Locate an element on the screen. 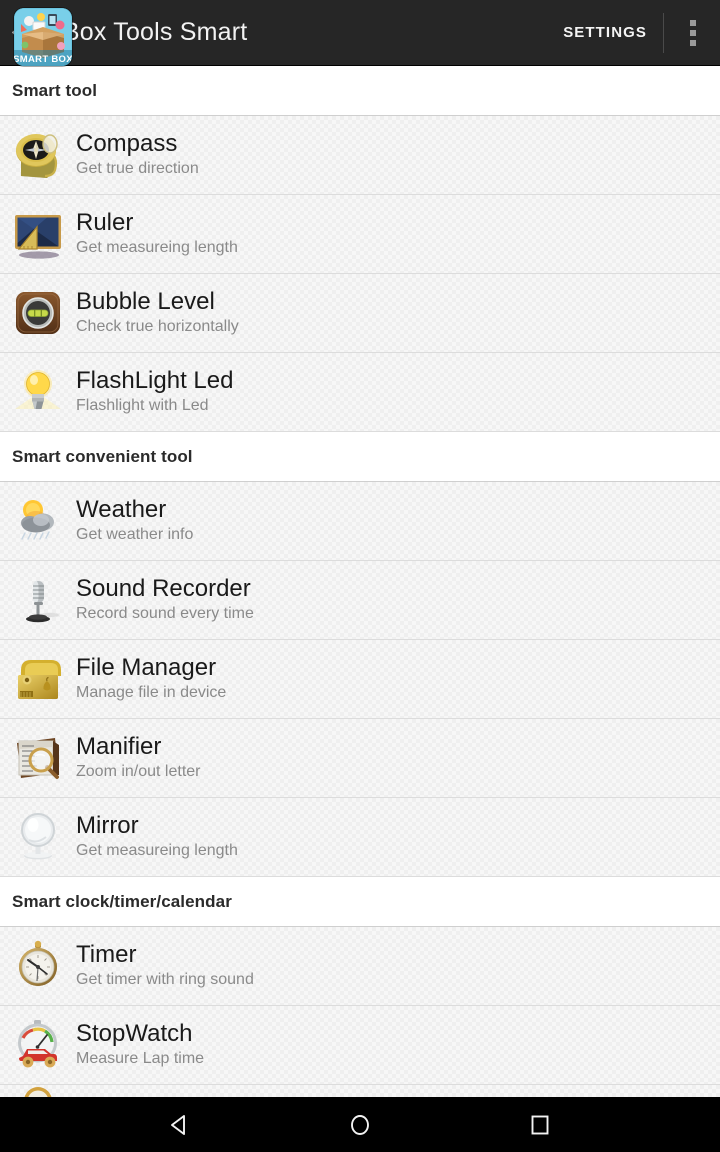  list-item-text: Weather Get weather info is located at coordinates (134, 520).